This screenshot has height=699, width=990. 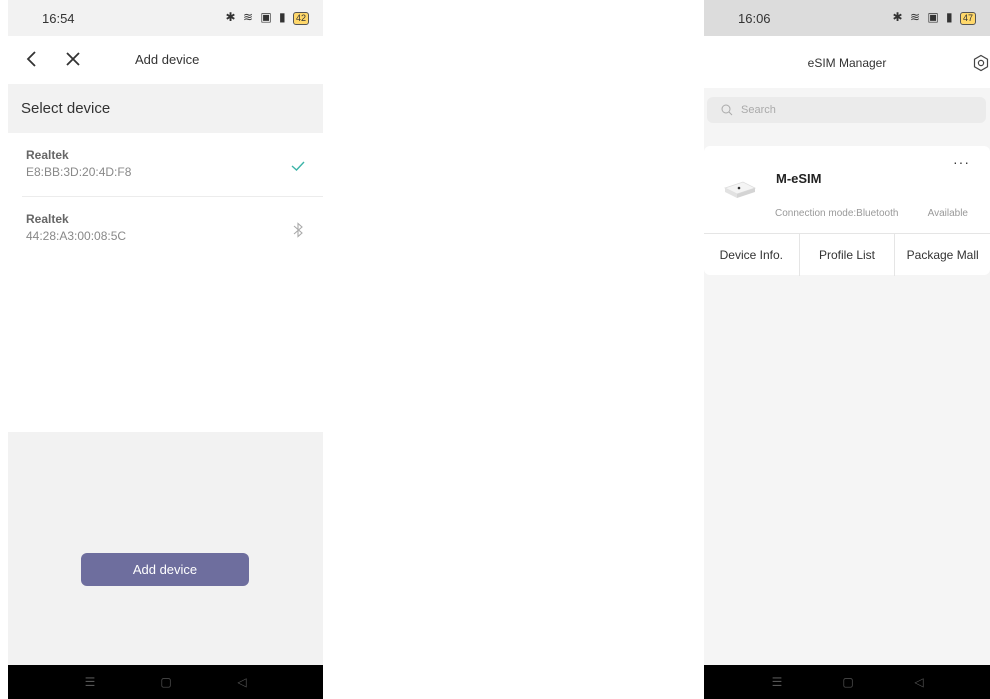 I want to click on status-bar: 16:54 ✱ ≋ ▣ ▮ 42, so click(x=165, y=18).